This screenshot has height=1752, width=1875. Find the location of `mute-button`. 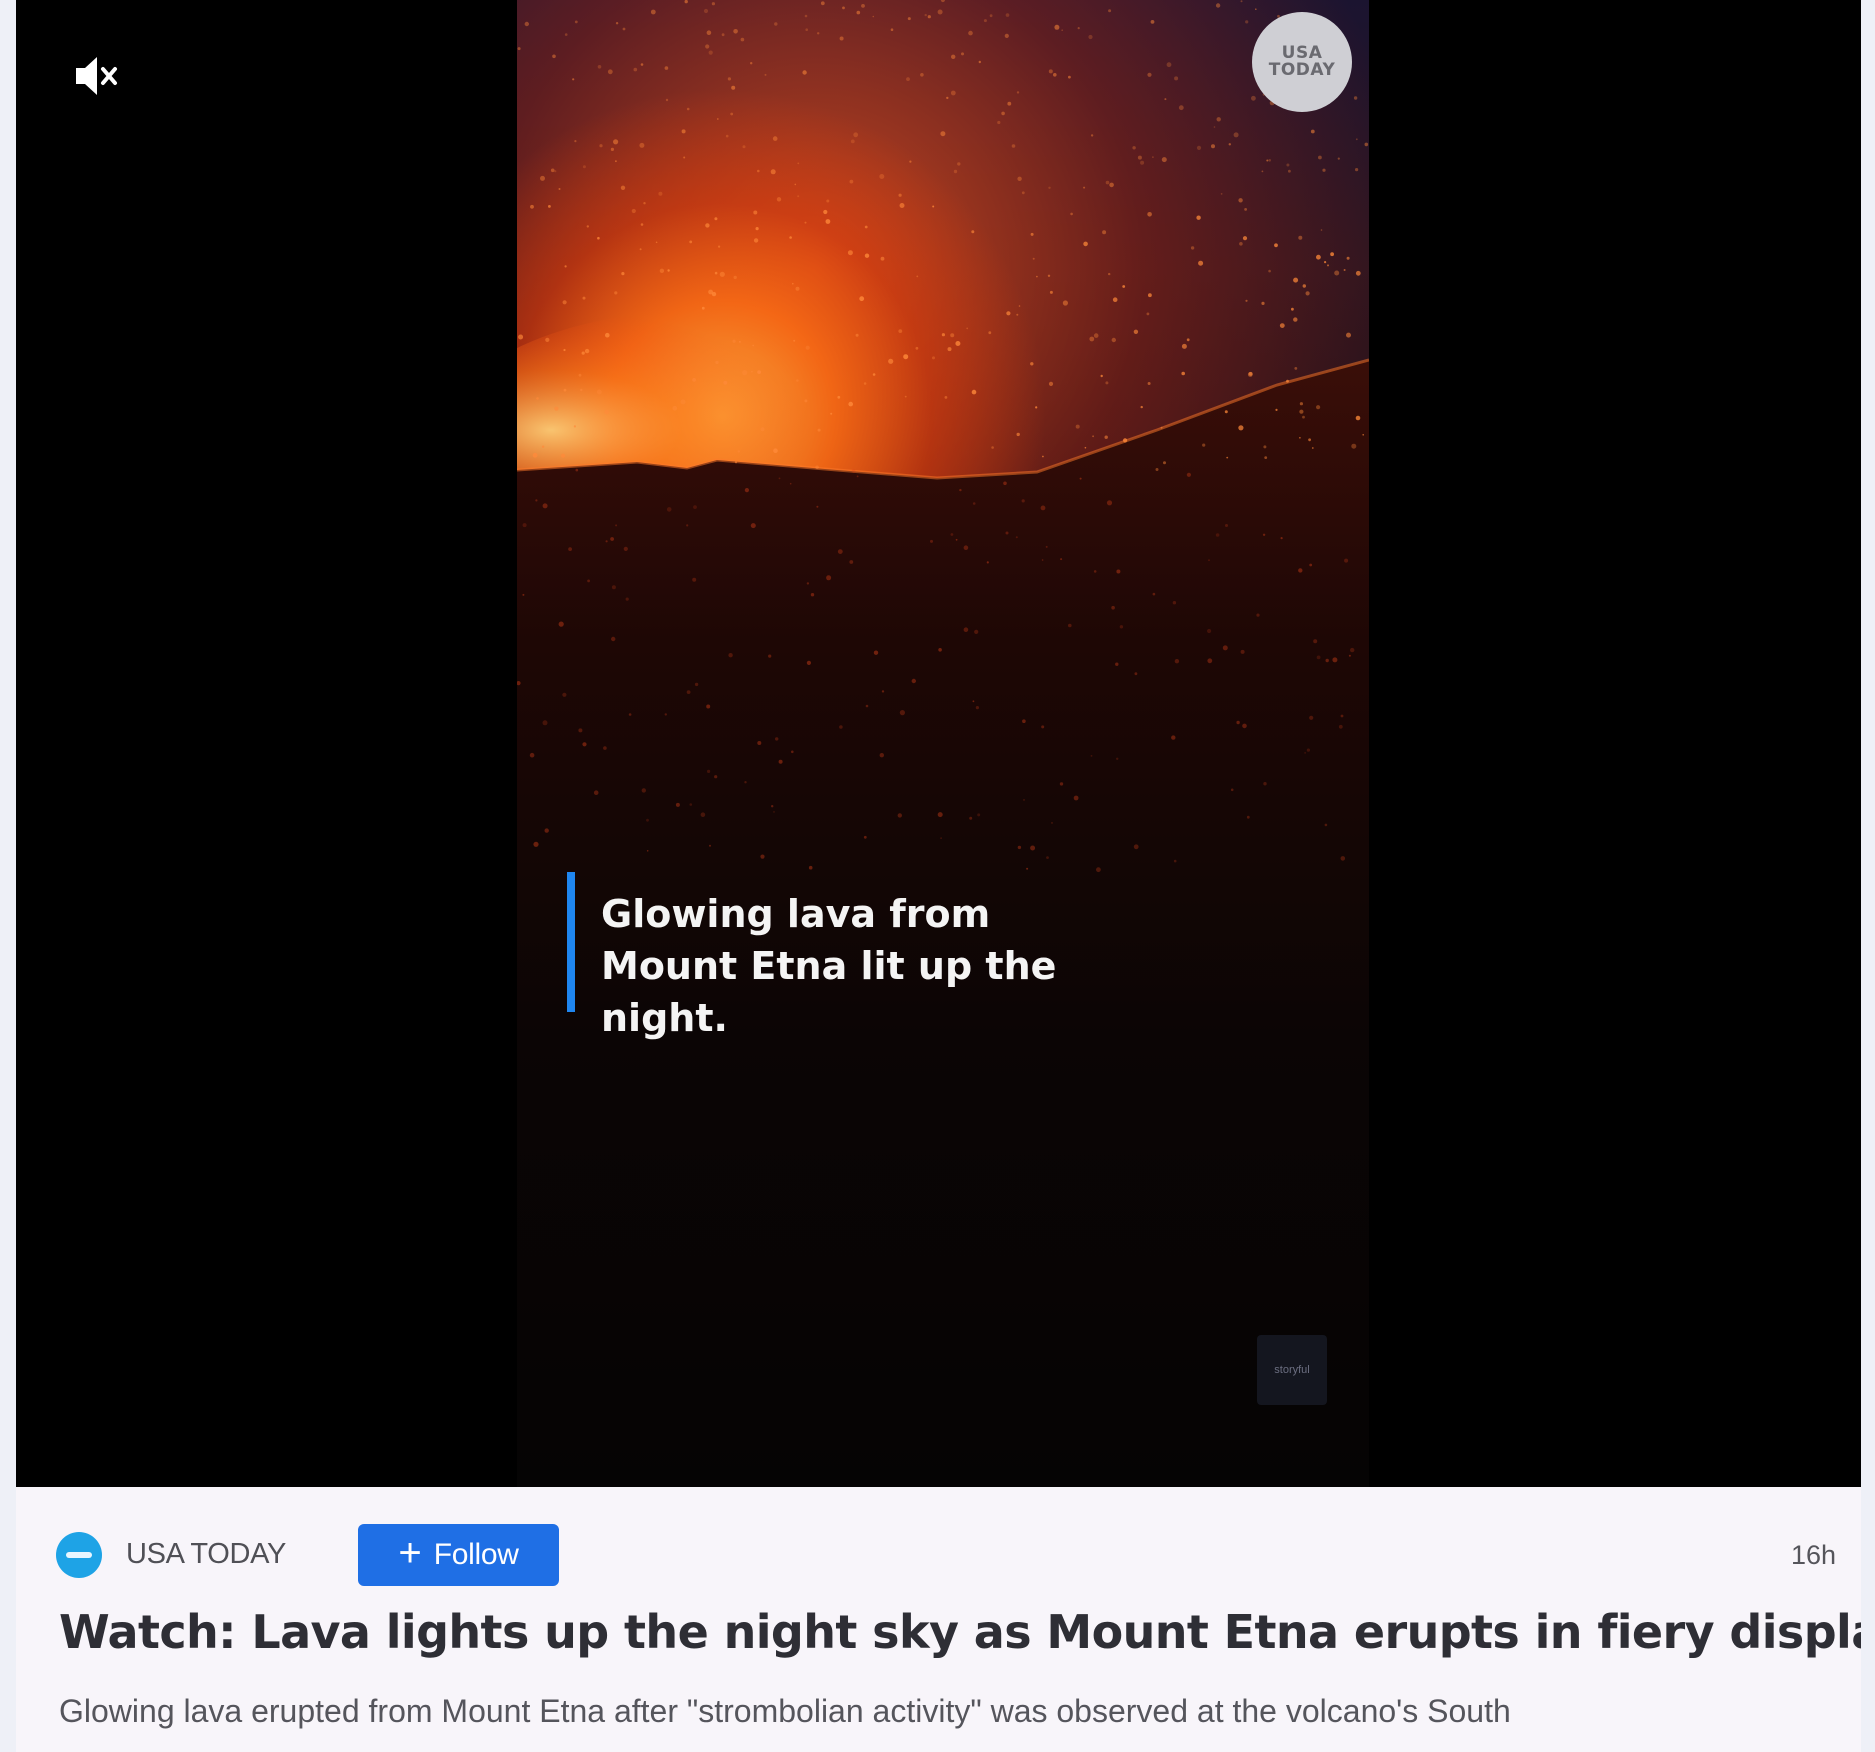

mute-button is located at coordinates (94, 76).